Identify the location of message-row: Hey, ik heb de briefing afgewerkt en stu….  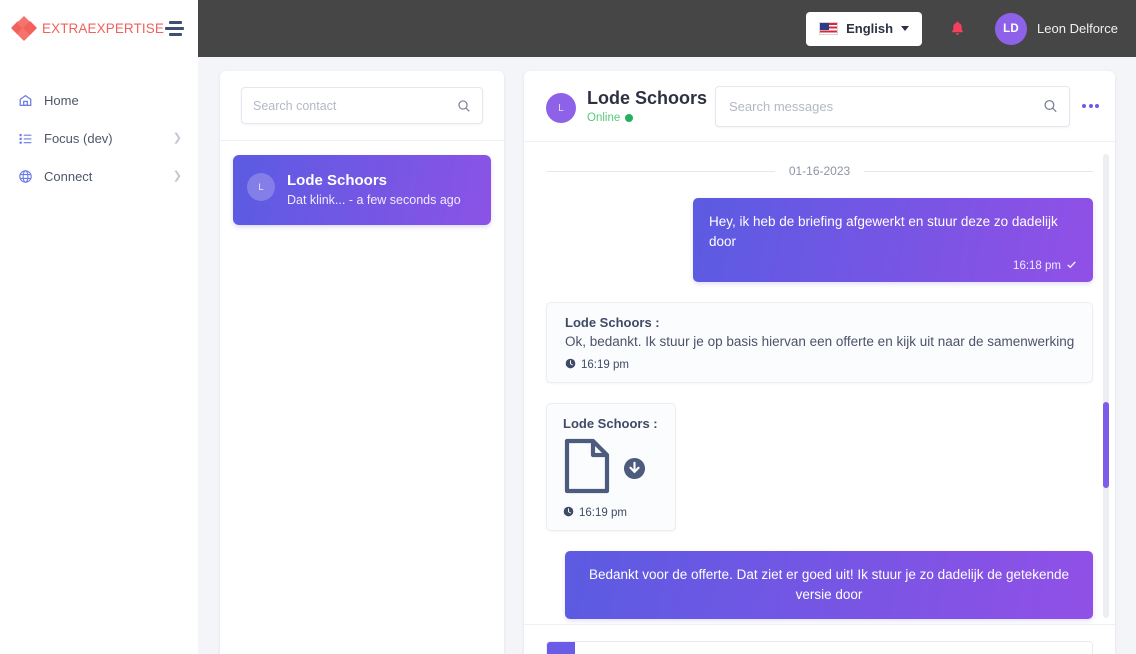
(819, 240).